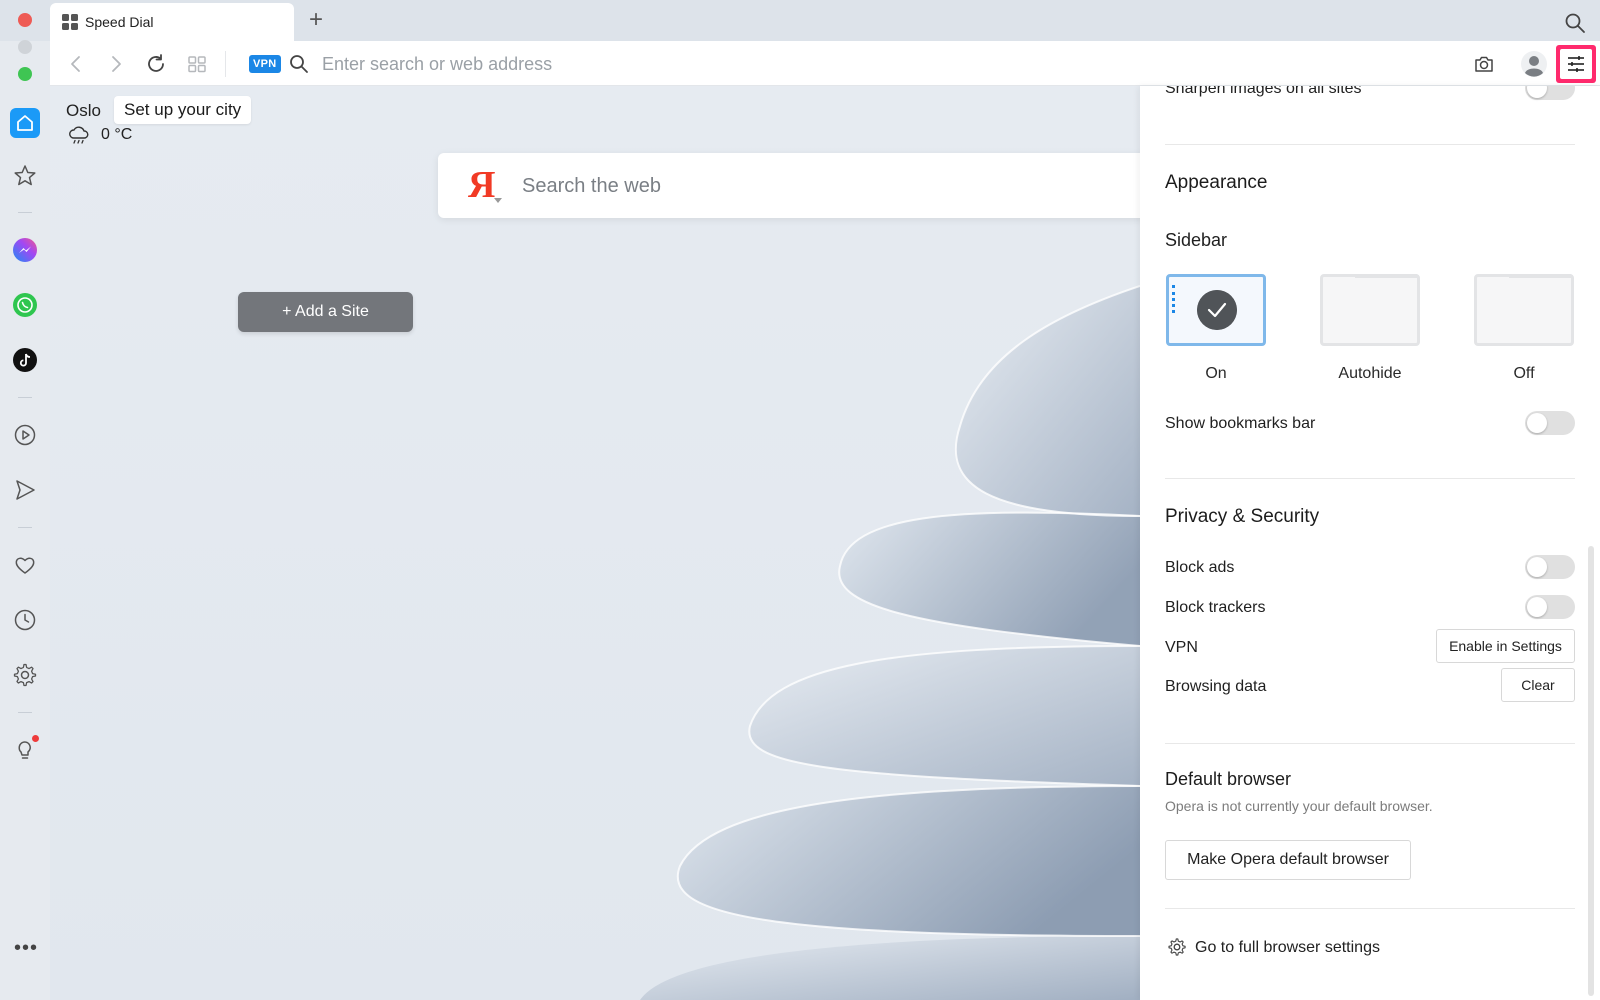 This screenshot has width=1600, height=1000. I want to click on star-icon, so click(25, 176).